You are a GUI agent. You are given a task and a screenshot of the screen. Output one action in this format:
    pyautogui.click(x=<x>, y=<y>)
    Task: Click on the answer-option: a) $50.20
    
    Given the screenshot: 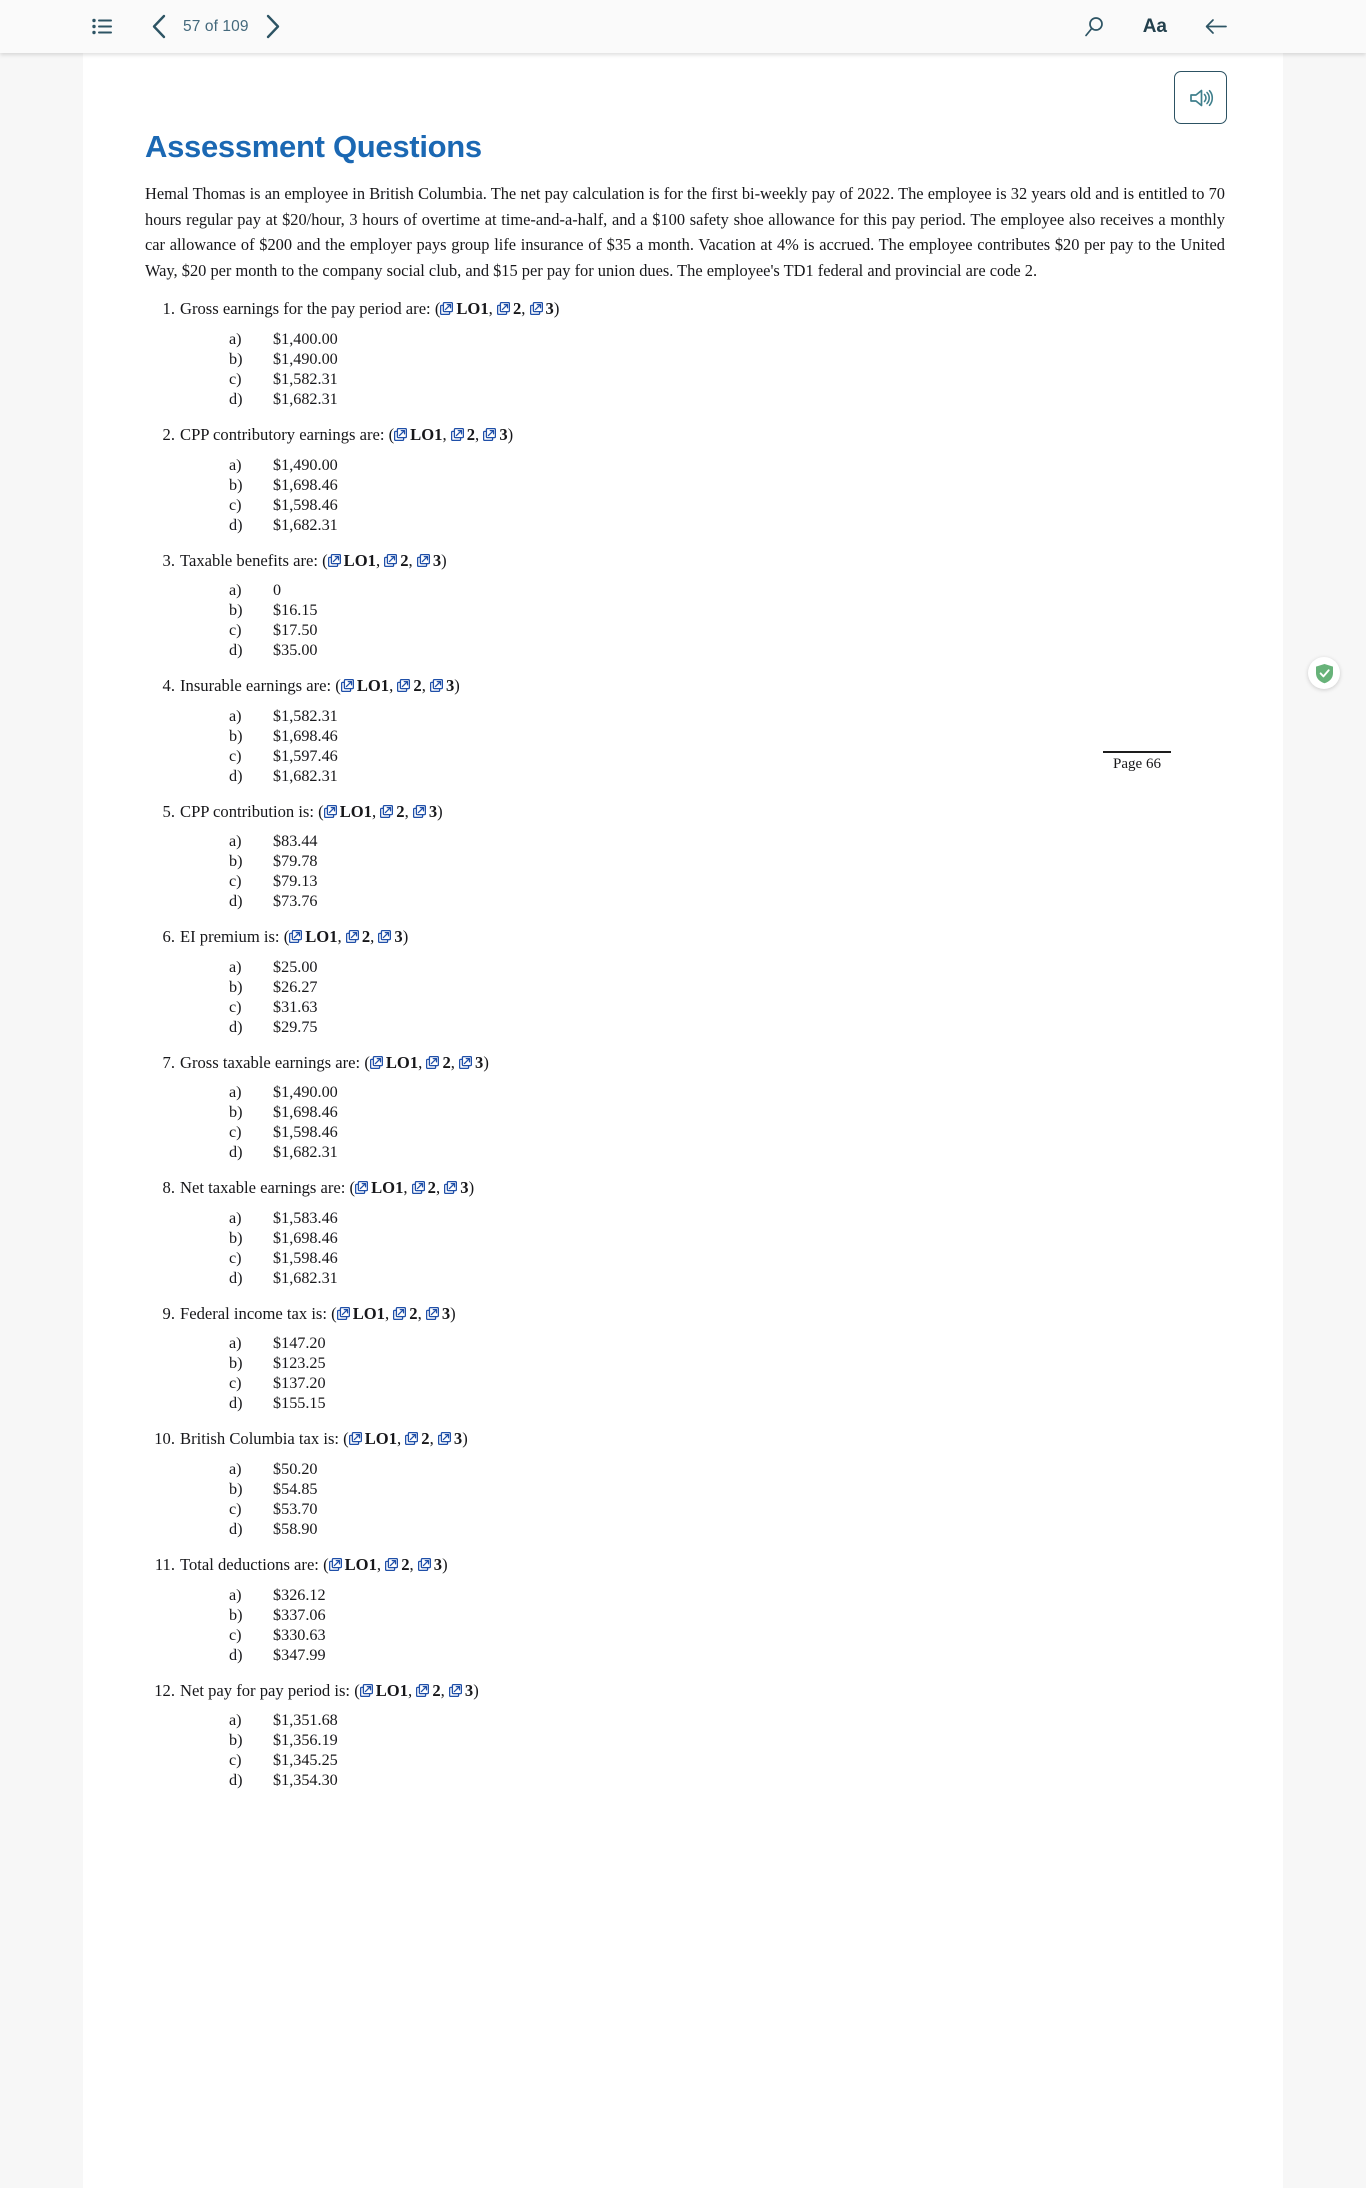 What is the action you would take?
    pyautogui.click(x=685, y=1469)
    